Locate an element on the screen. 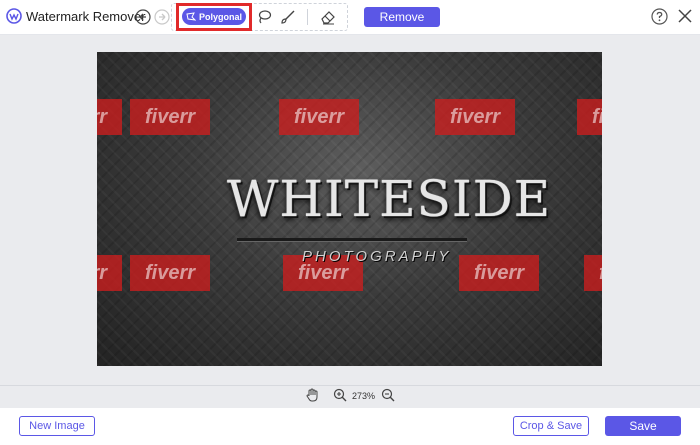 The image size is (700, 445). close-button is located at coordinates (685, 16).